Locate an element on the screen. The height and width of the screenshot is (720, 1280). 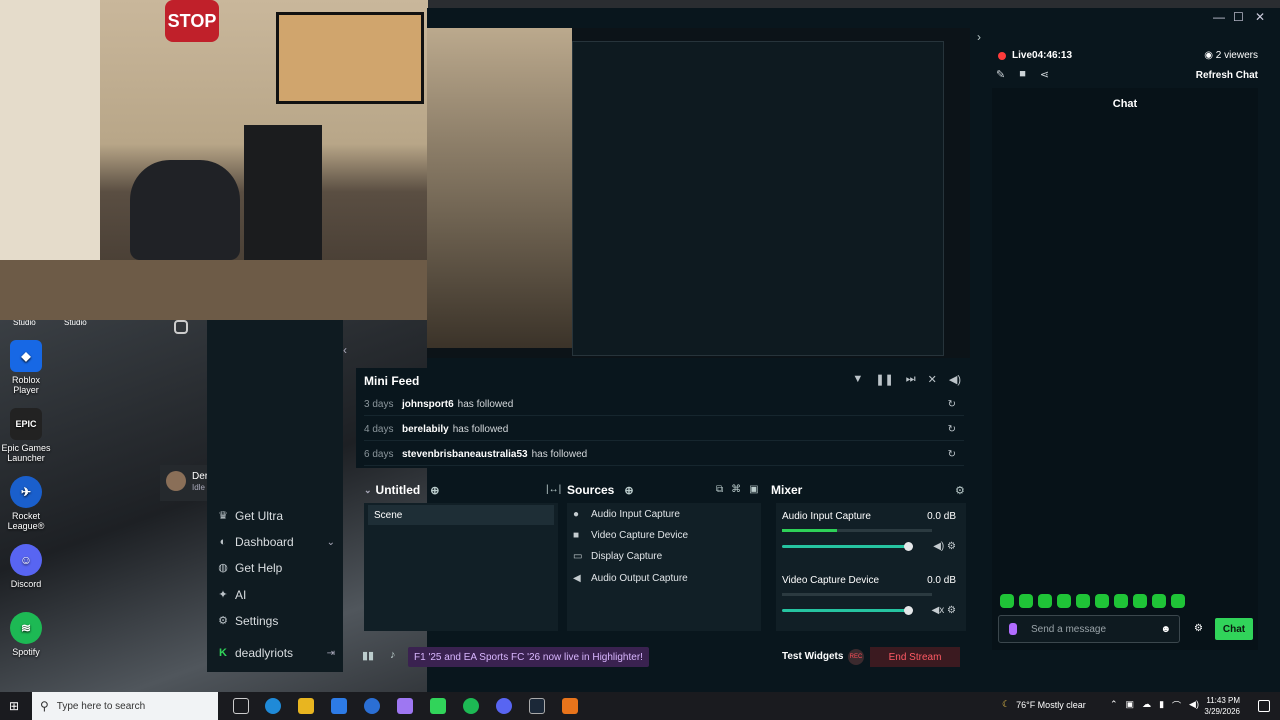
network-icon: ⌒ is located at coordinates (1176, 705).